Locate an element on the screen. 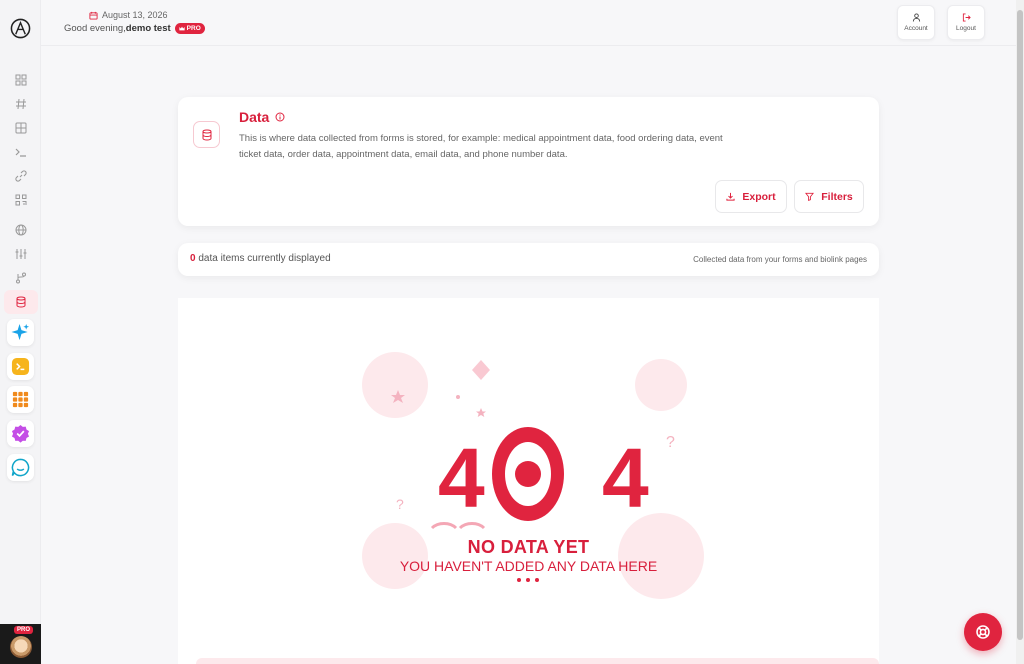 The image size is (1024, 664). account-label: Account is located at coordinates (916, 28).